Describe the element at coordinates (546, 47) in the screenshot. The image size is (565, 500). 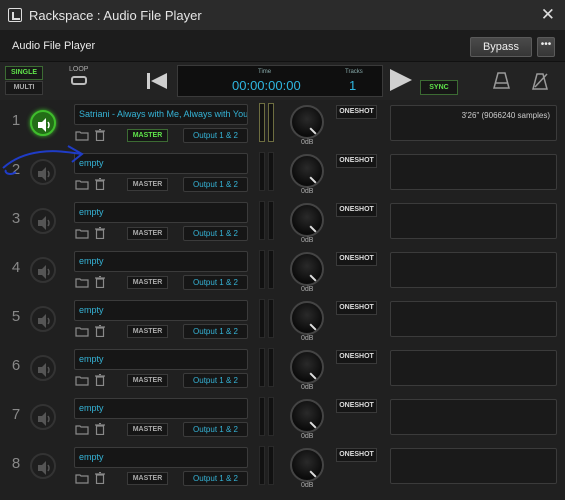
I see `more-options-button: •••` at that location.